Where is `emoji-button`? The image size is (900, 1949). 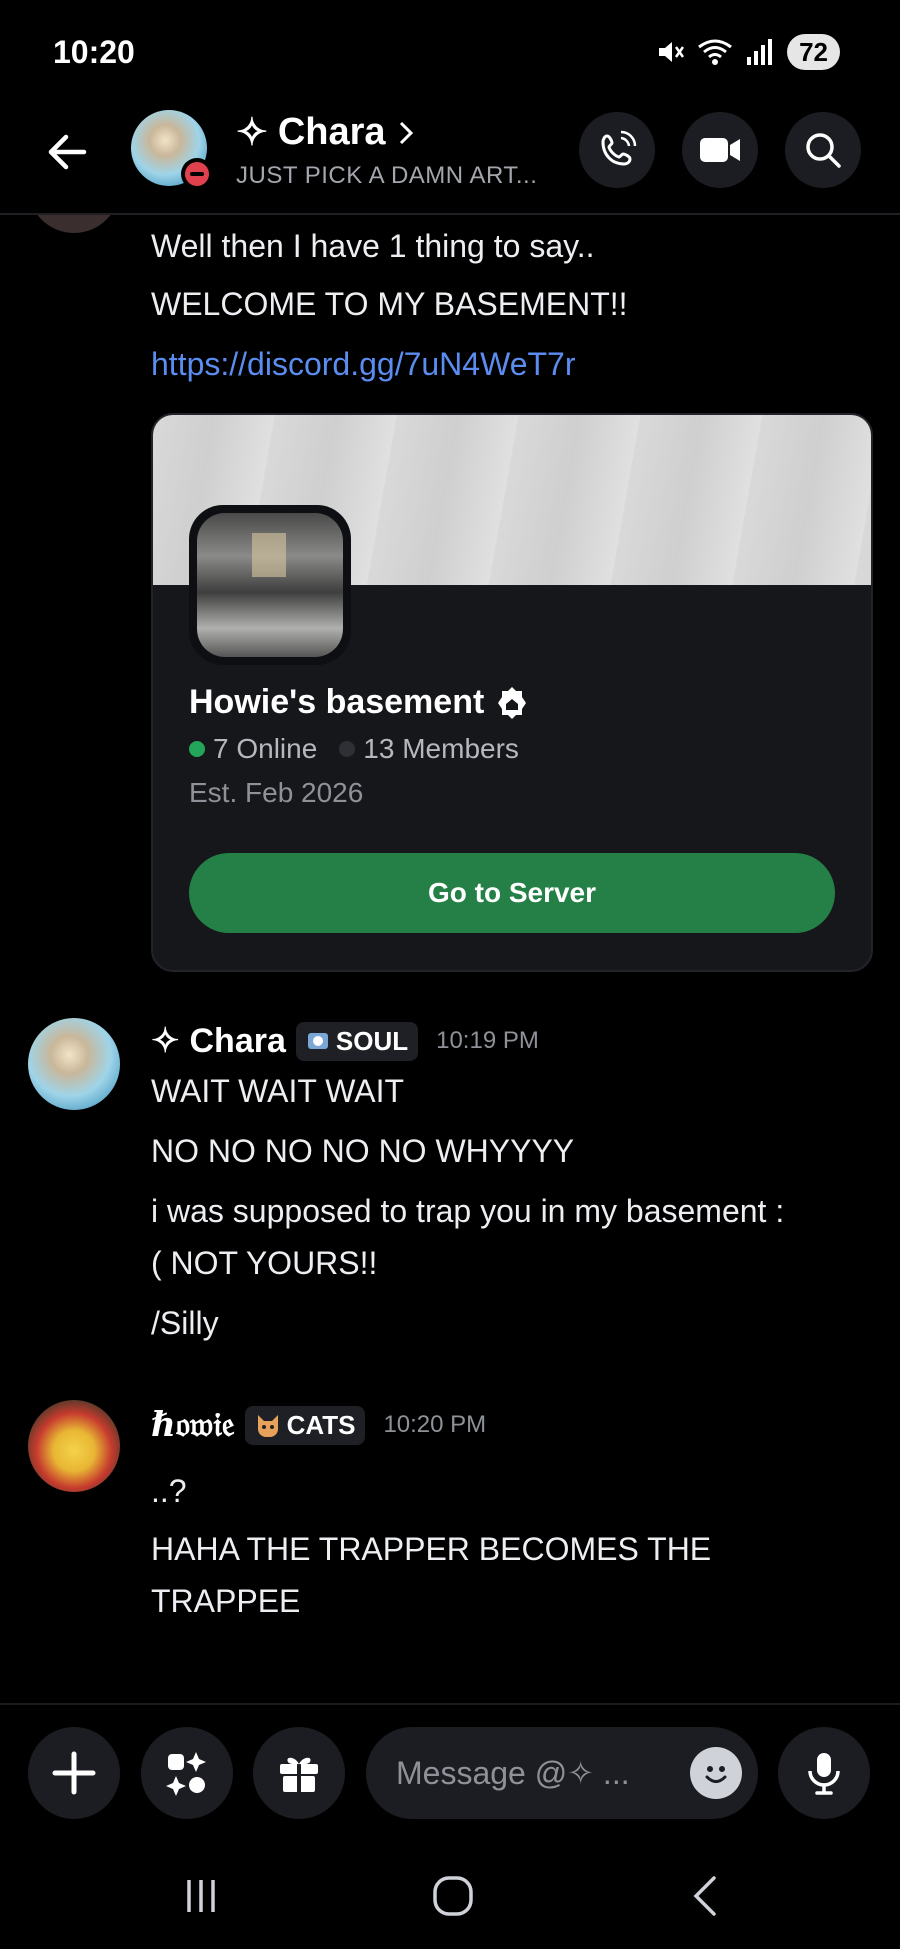
emoji-button is located at coordinates (716, 1773).